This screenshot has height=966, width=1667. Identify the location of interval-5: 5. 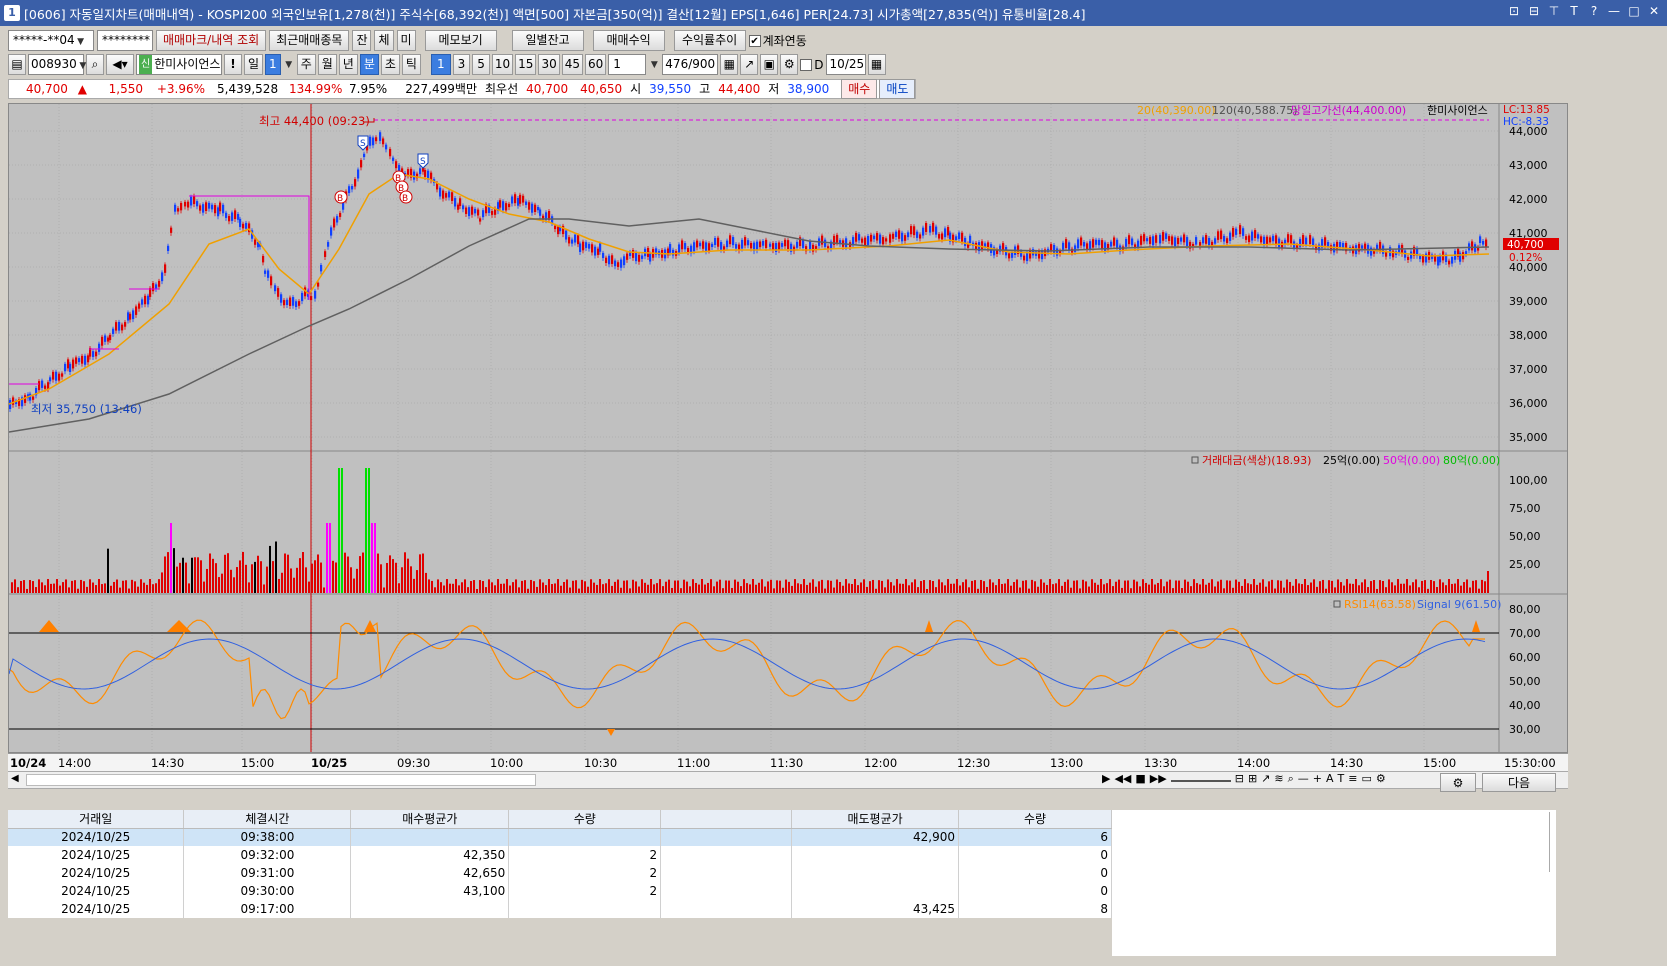
(481, 64).